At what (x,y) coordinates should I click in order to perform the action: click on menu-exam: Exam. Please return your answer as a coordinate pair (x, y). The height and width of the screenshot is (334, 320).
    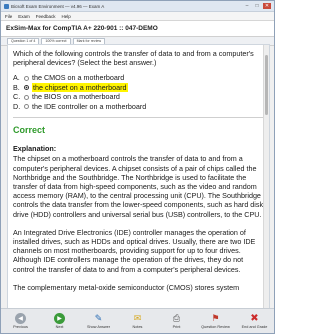
    Looking at the image, I should click on (24, 16).